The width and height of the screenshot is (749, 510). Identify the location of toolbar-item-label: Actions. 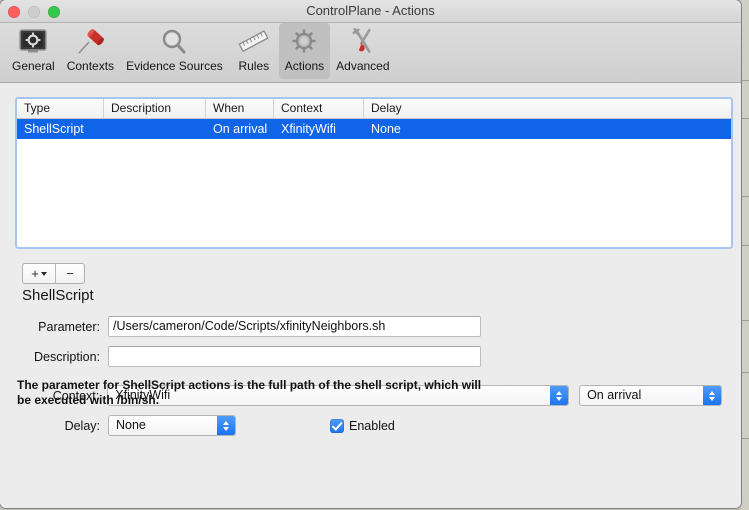
(304, 66).